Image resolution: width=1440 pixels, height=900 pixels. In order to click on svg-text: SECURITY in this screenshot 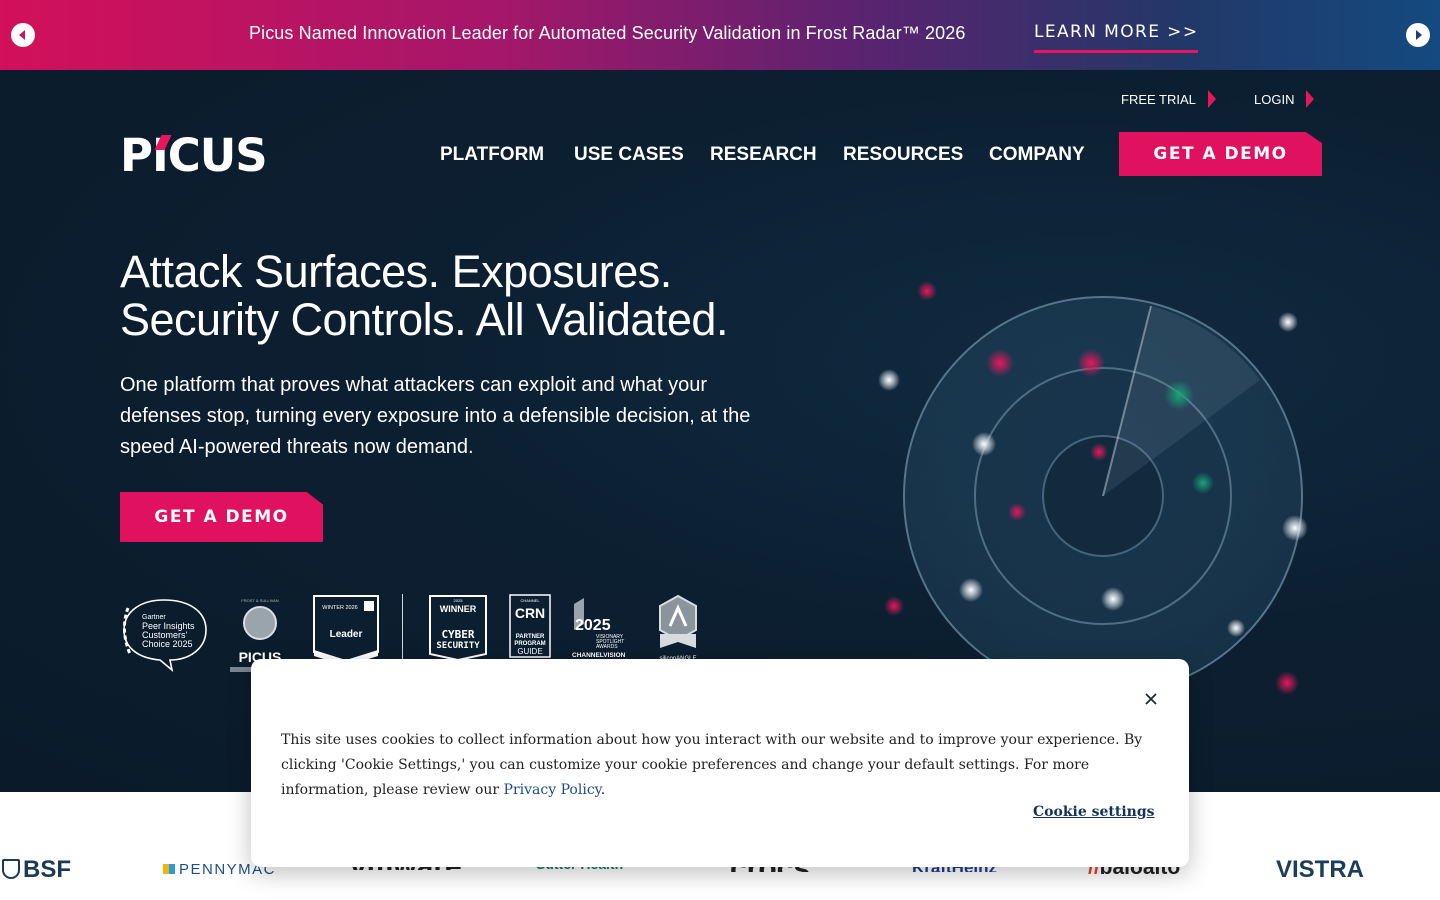, I will do `click(458, 646)`.